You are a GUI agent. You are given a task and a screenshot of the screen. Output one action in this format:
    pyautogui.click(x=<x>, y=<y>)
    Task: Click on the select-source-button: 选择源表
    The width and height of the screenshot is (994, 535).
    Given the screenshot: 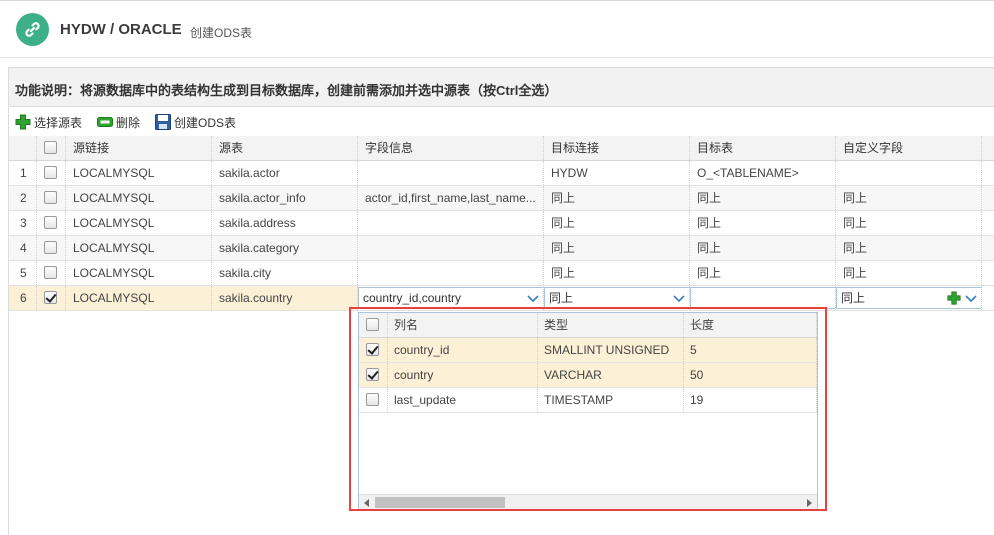 What is the action you would take?
    pyautogui.click(x=48, y=122)
    